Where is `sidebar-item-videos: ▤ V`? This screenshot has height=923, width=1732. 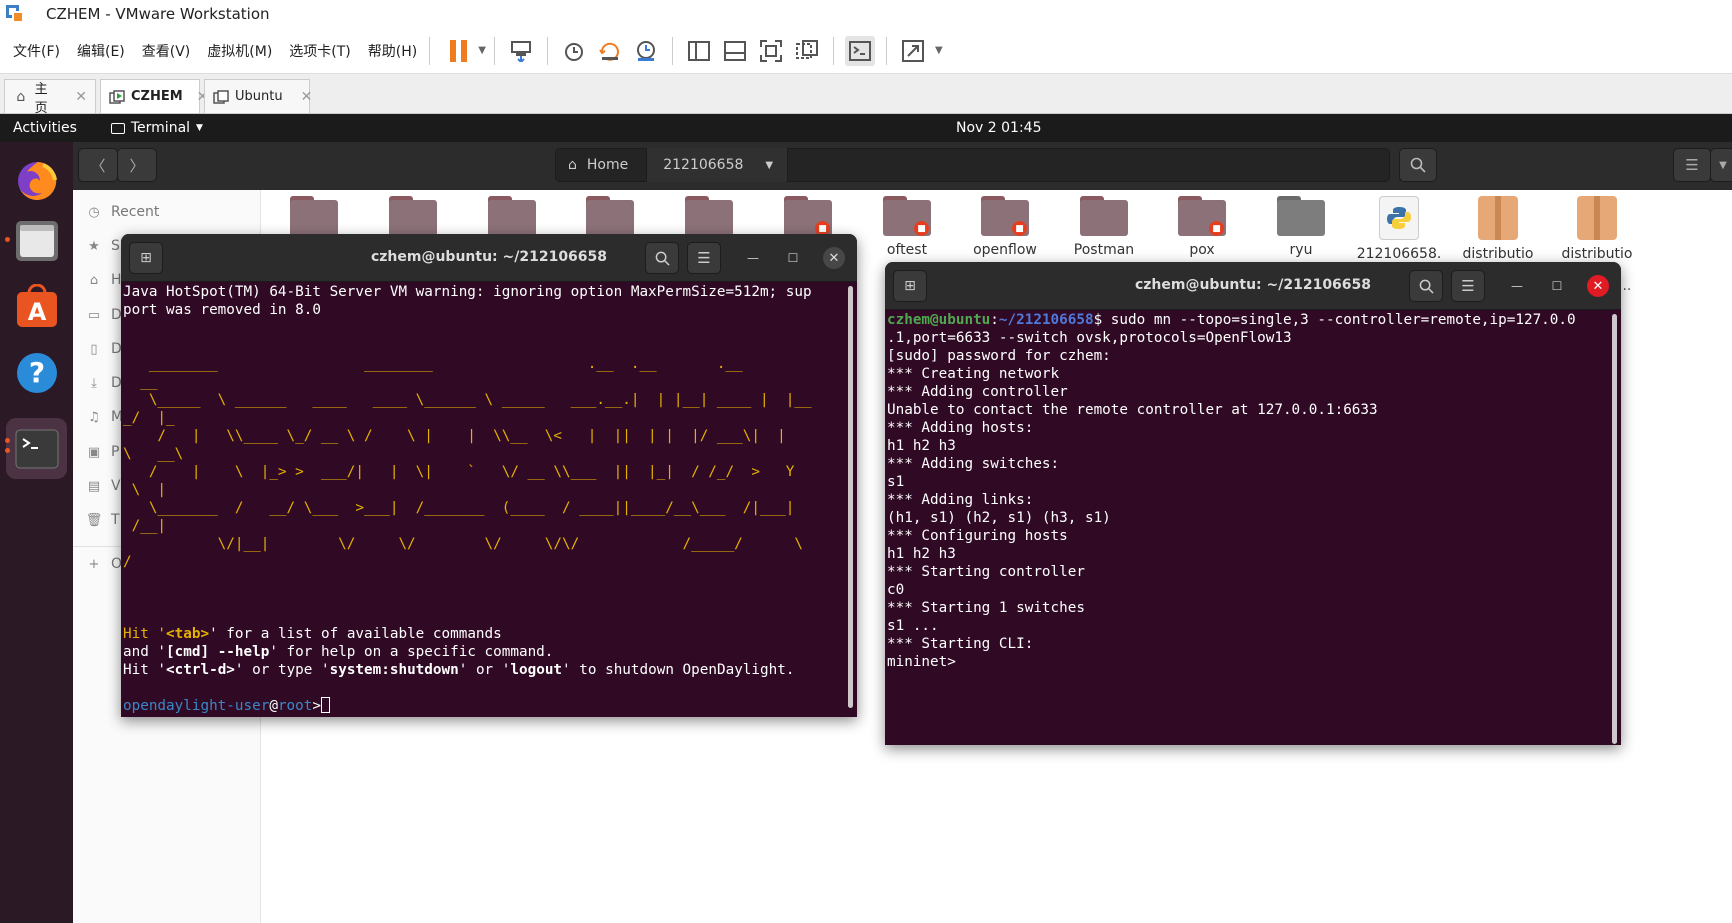
sidebar-item-videos: ▤ V is located at coordinates (104, 486).